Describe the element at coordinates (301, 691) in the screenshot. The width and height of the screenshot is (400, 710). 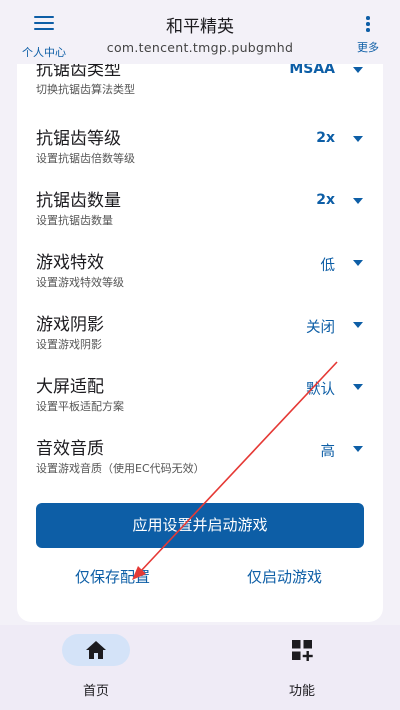
I see `nav-functions-label: 功能` at that location.